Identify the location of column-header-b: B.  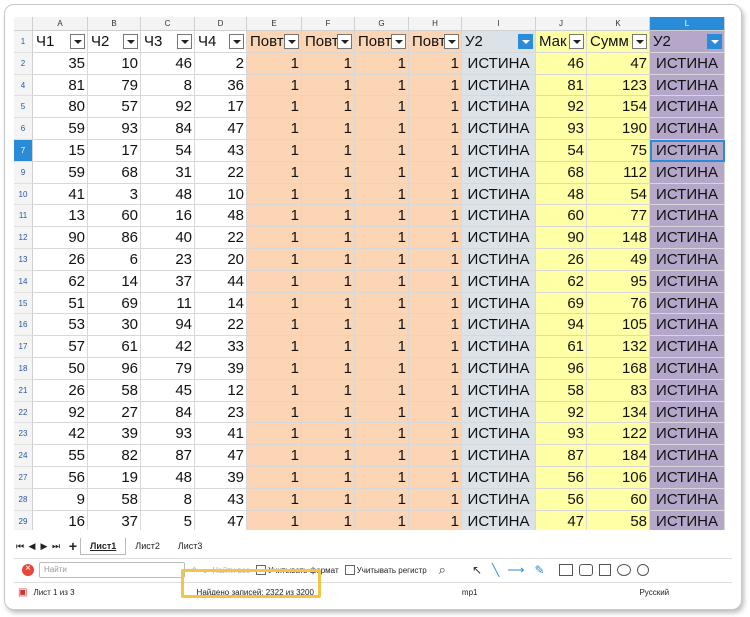
(114, 24).